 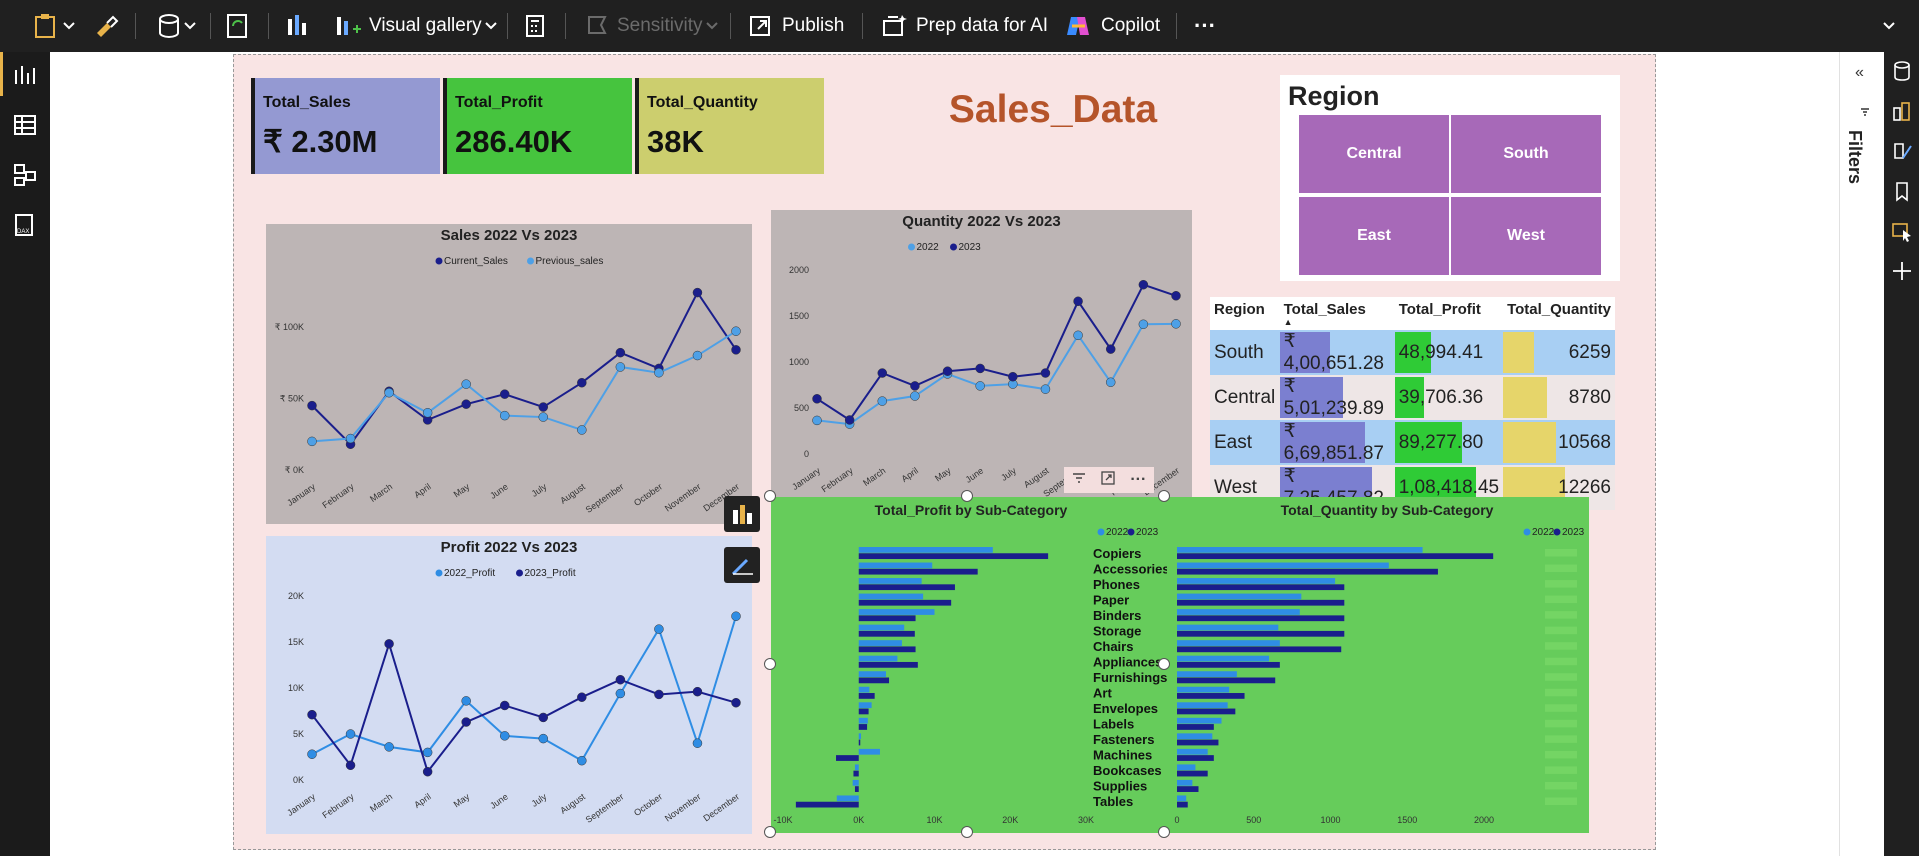 I want to click on visual-gallery-button: Visual gallery, so click(x=417, y=26).